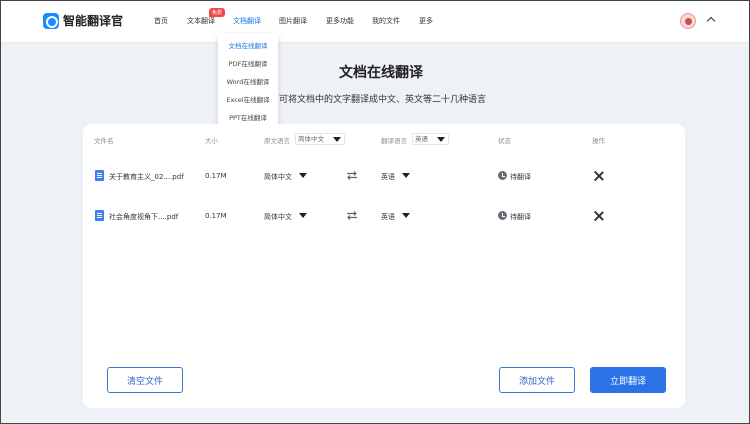  I want to click on file-name: 社会角度视角下....pdf, so click(144, 217).